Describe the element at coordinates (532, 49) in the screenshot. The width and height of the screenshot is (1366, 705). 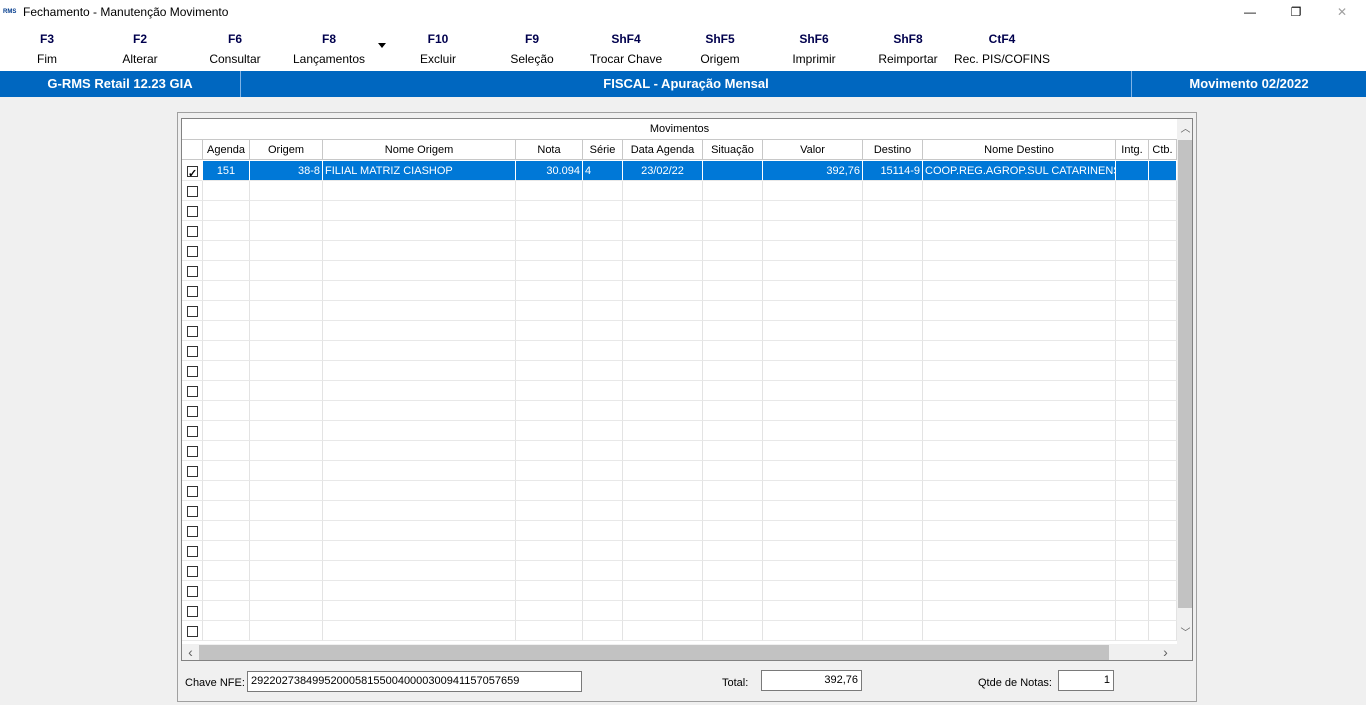
I see `selecao-button: F9 Seleção` at that location.